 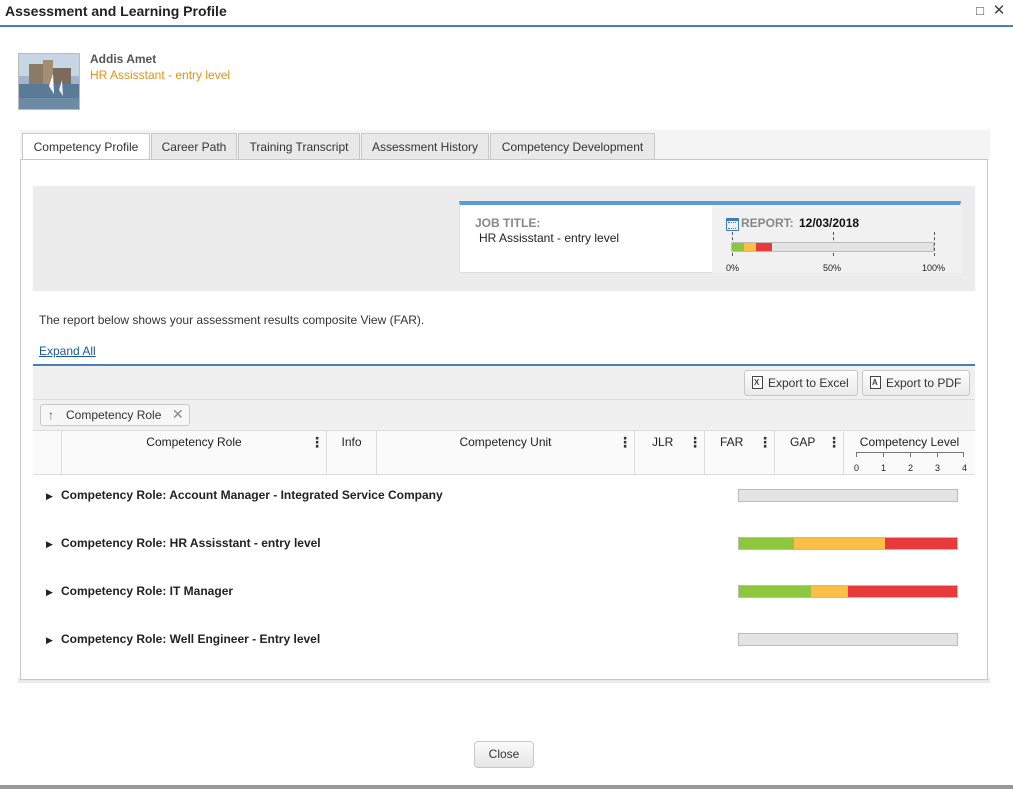 I want to click on report-date: 12/03/2018, so click(x=829, y=223).